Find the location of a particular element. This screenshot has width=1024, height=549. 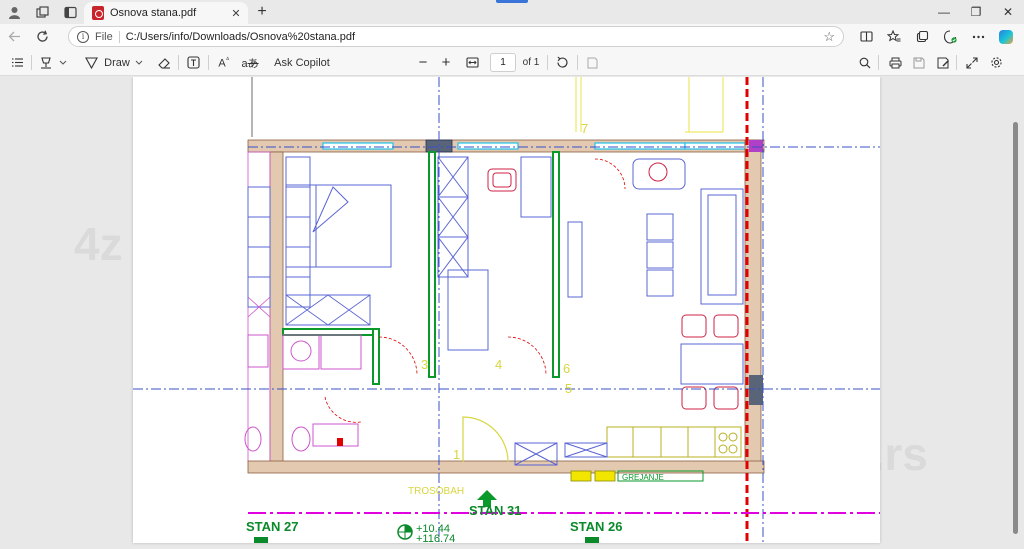

room-number-5: 5 is located at coordinates (568, 388).